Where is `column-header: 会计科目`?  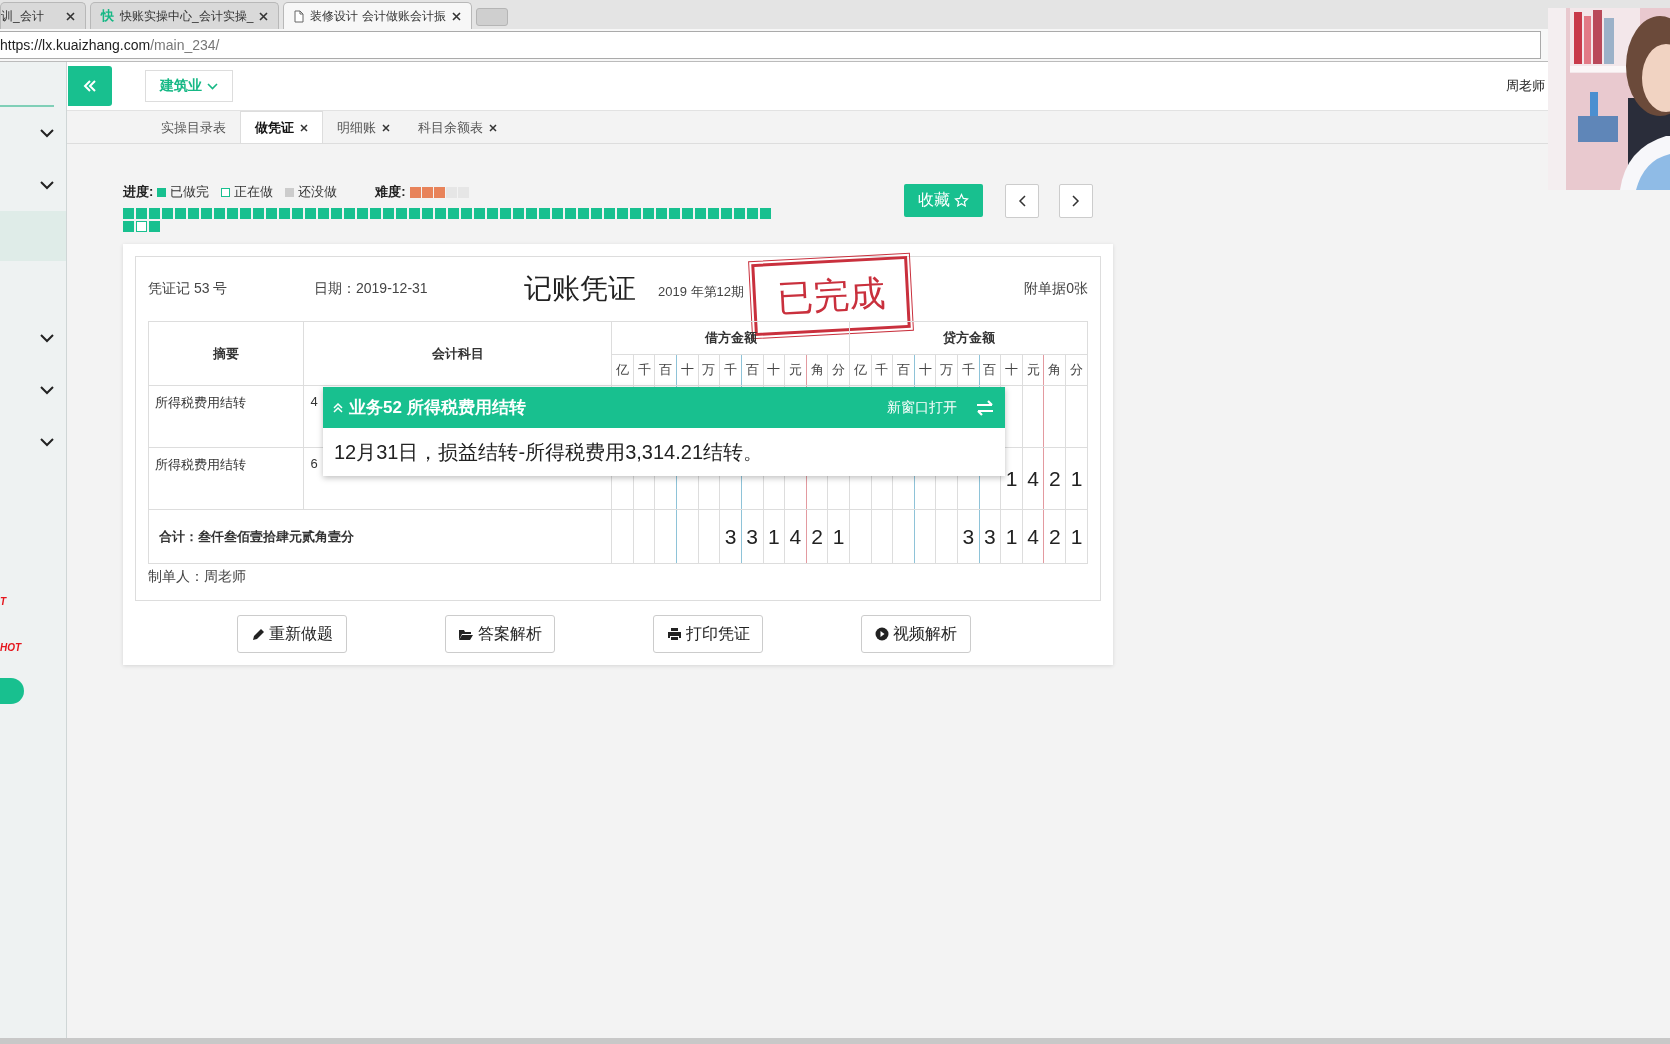
column-header: 会计科目 is located at coordinates (457, 353).